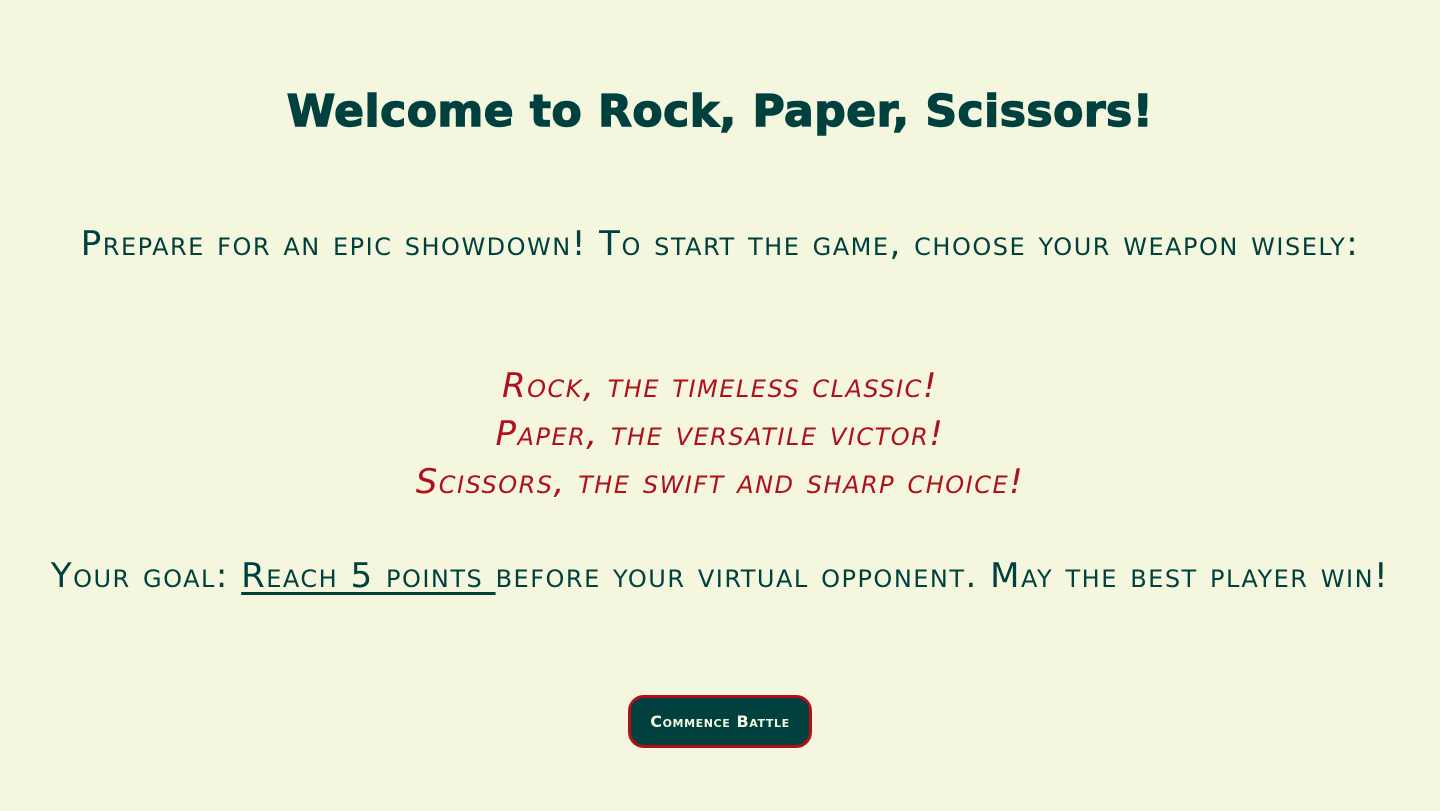 The height and width of the screenshot is (811, 1440). What do you see at coordinates (368, 576) in the screenshot?
I see `goal-target: Reach 5 points` at bounding box center [368, 576].